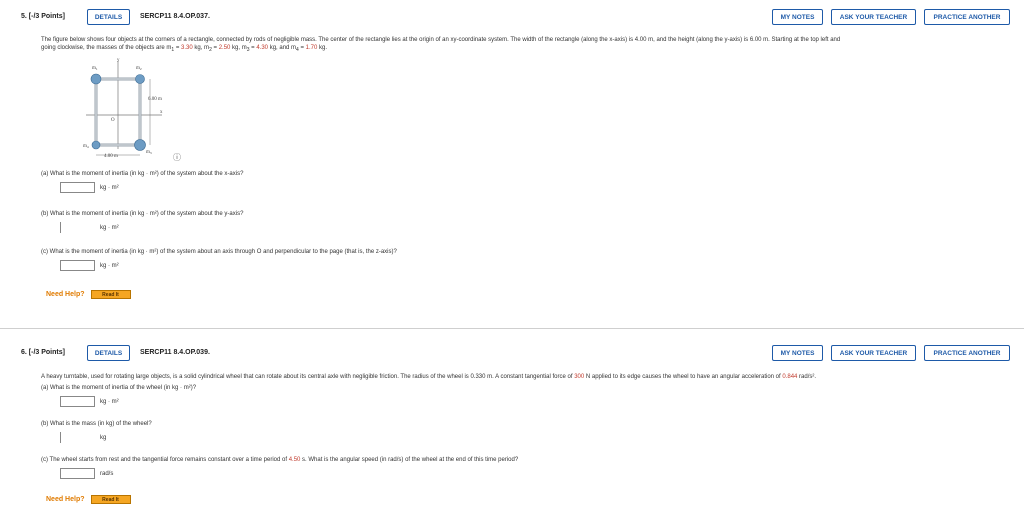 Image resolution: width=1024 pixels, height=524 pixels. I want to click on y-axis-label: y, so click(118, 60).